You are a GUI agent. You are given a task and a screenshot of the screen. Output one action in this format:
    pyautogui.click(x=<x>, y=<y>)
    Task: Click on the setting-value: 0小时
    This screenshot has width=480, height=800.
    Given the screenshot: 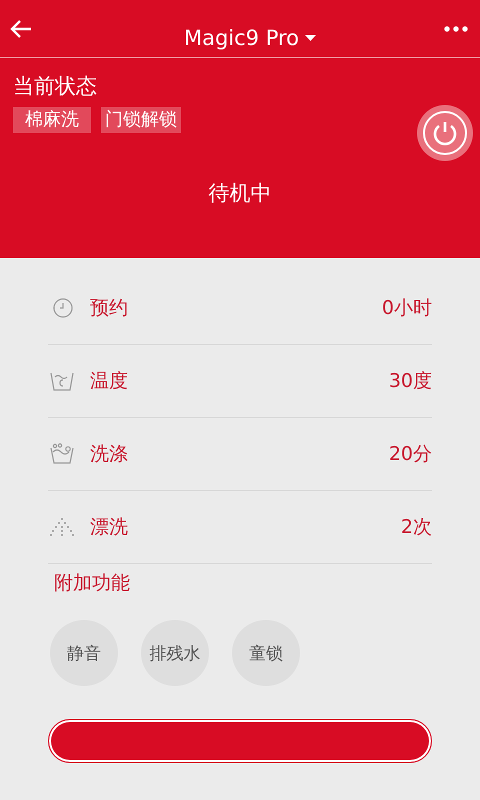 What is the action you would take?
    pyautogui.click(x=407, y=308)
    